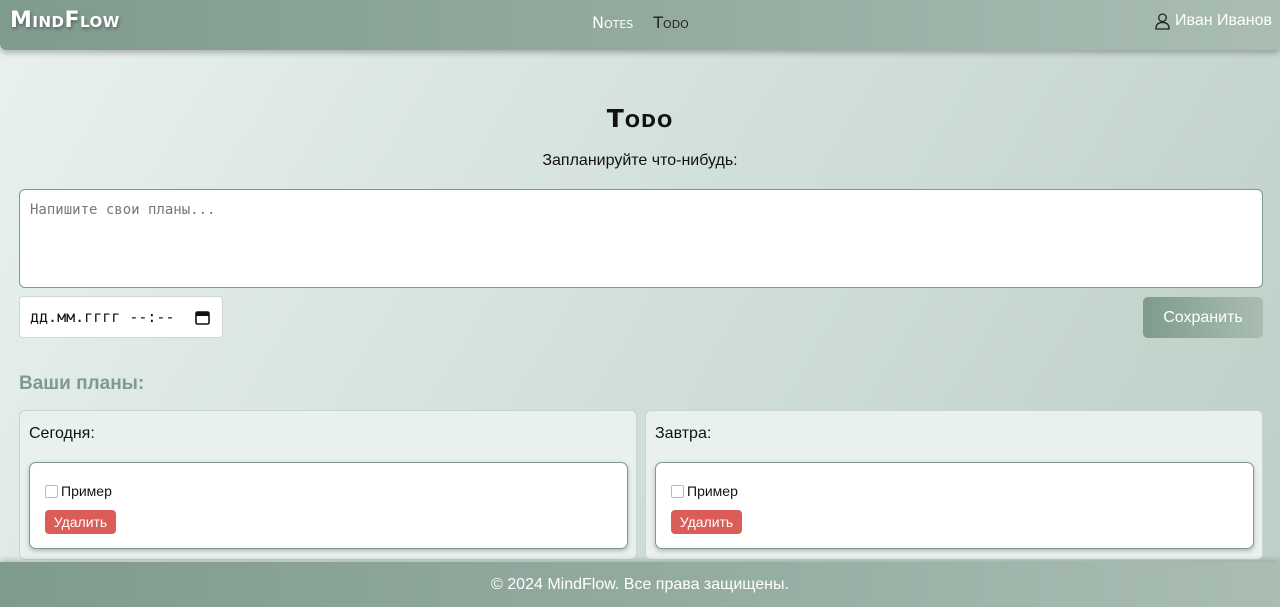  Describe the element at coordinates (1162, 21) in the screenshot. I see `user-icon` at that location.